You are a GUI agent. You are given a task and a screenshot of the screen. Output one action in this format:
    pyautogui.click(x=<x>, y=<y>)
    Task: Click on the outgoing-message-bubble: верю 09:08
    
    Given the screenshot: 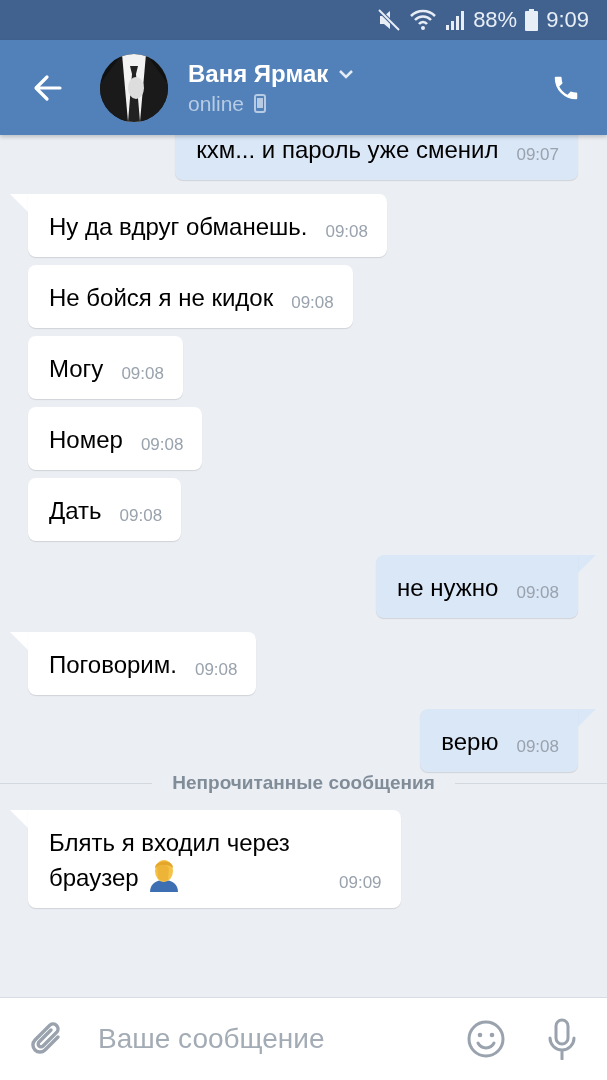 What is the action you would take?
    pyautogui.click(x=499, y=740)
    